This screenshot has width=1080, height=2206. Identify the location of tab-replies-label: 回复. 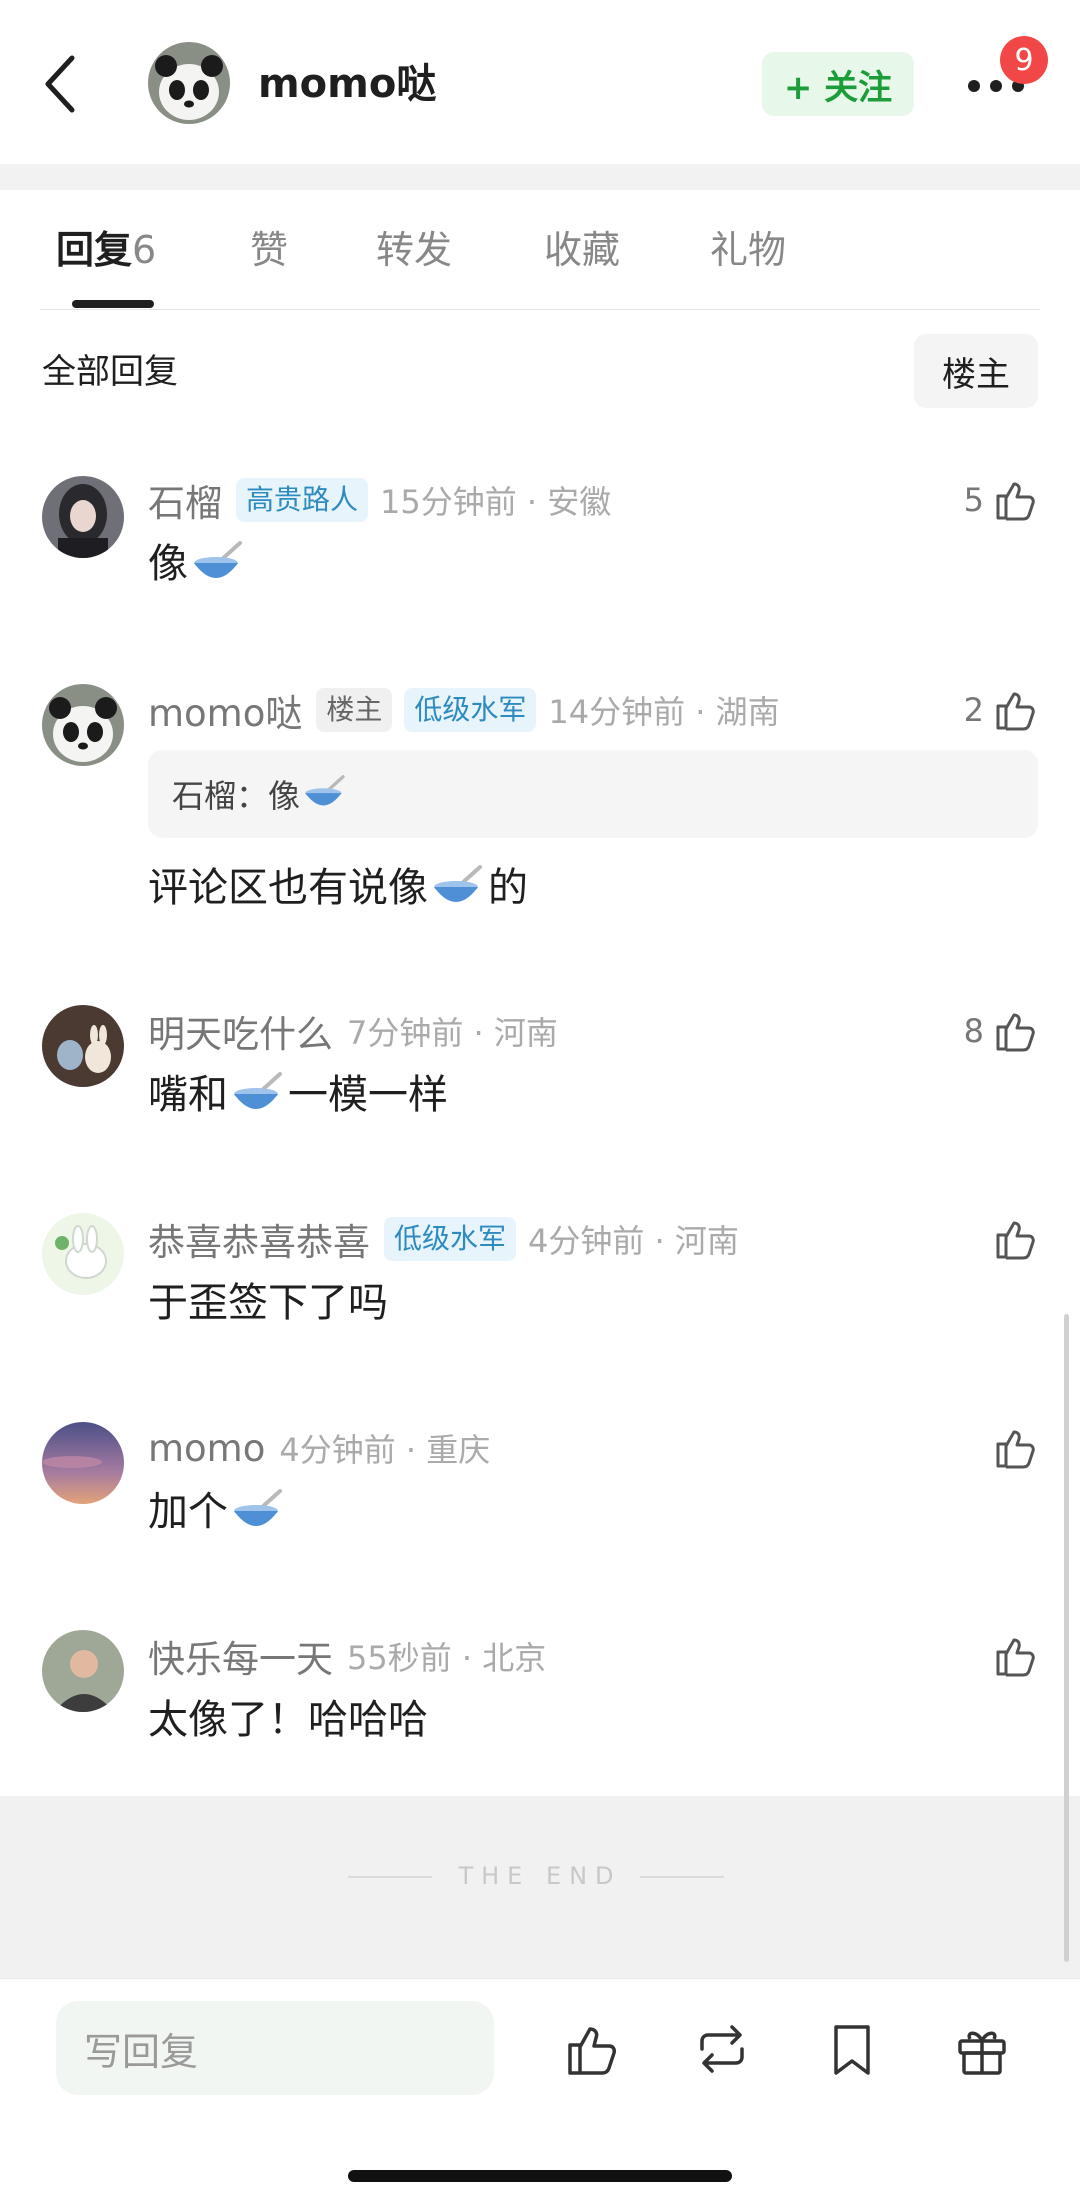
(94, 250).